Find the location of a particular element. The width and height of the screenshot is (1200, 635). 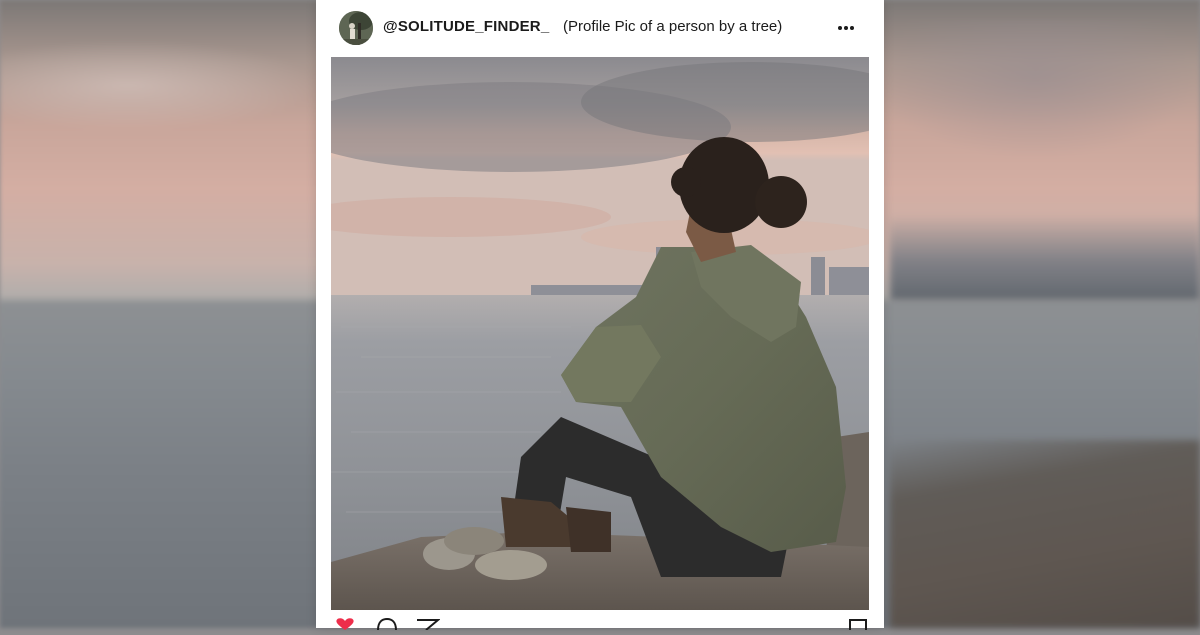

background-rocks is located at coordinates (1045, 534).